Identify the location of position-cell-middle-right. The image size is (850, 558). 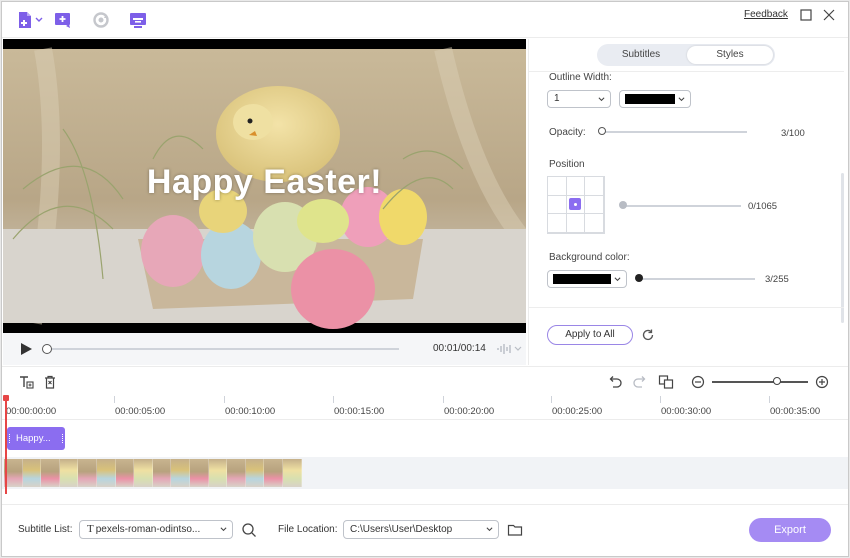
(594, 205).